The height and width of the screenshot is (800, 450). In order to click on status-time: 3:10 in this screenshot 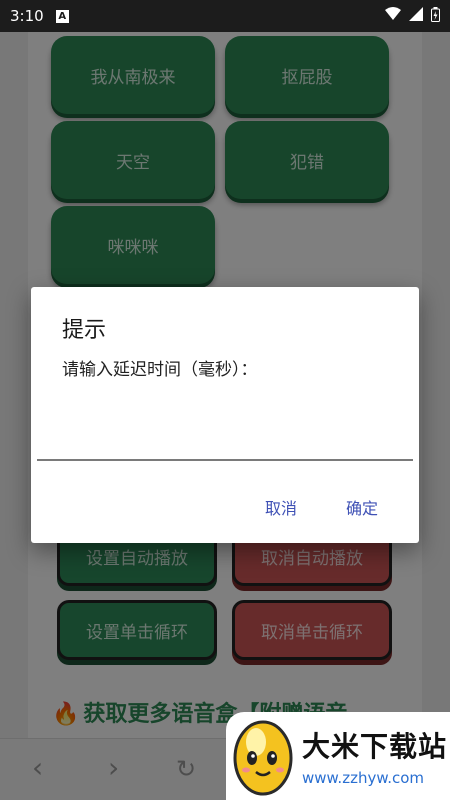, I will do `click(27, 16)`.